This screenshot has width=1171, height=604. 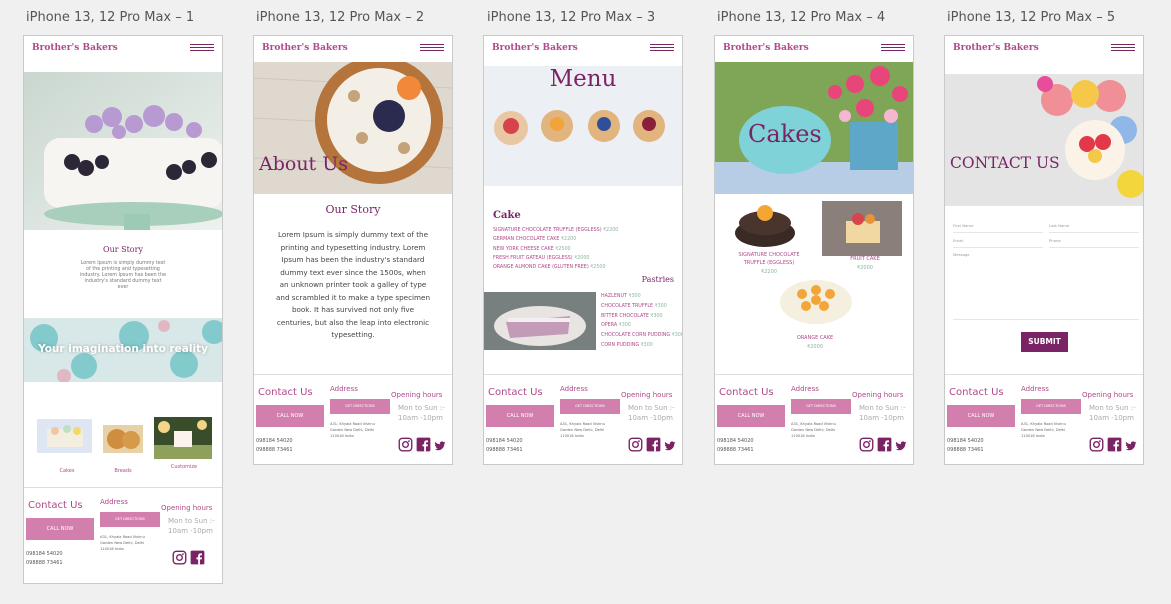 I want to click on pastry-item-name: CHOCOLATE CORN PUDDING, so click(x=636, y=336).